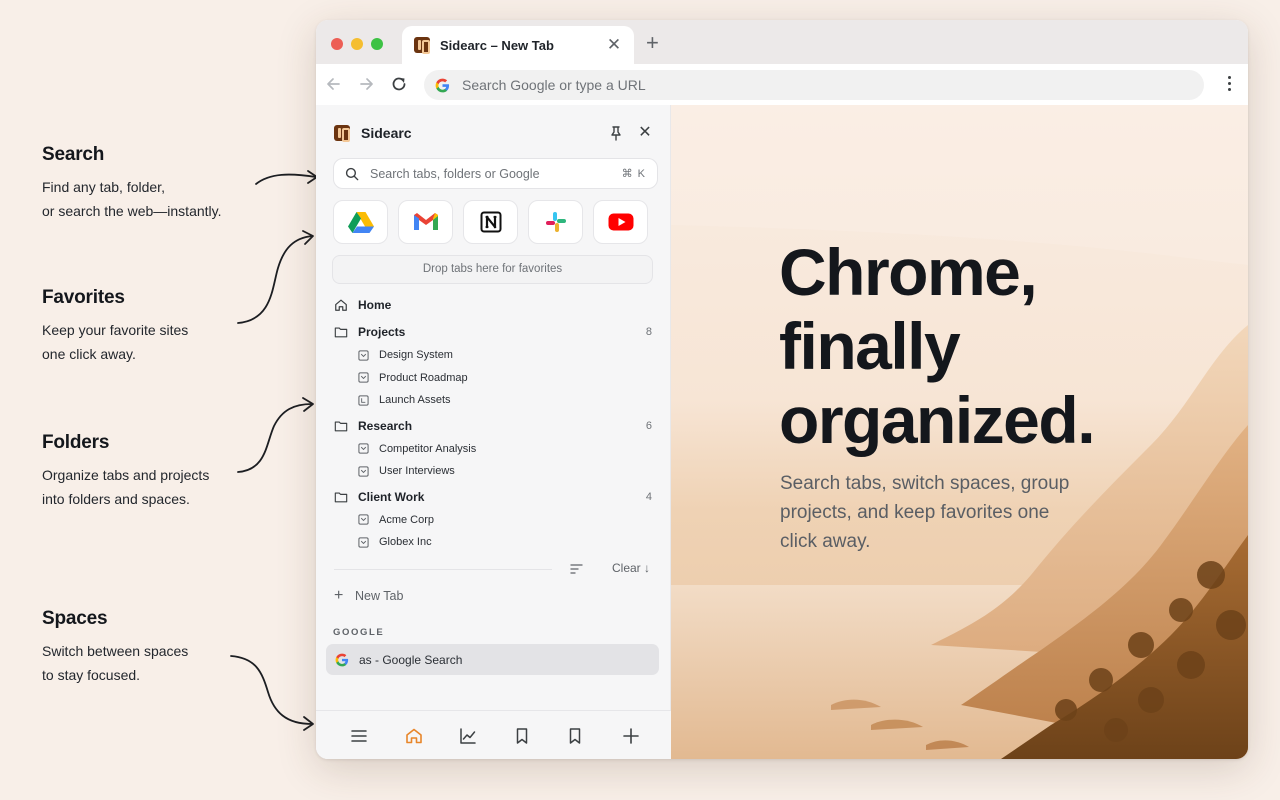  Describe the element at coordinates (575, 736) in the screenshot. I see `bookmark-outline-icon` at that location.